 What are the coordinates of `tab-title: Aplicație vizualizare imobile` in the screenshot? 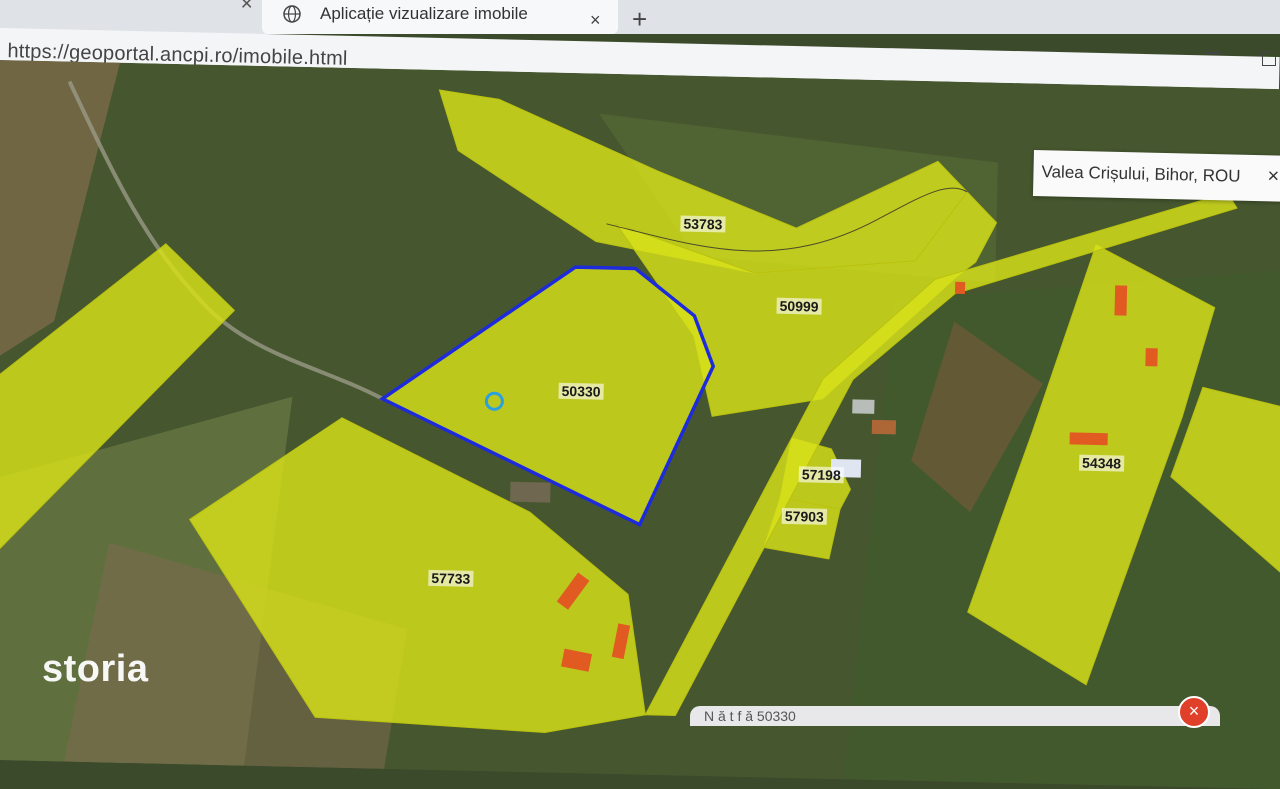 It's located at (424, 14).